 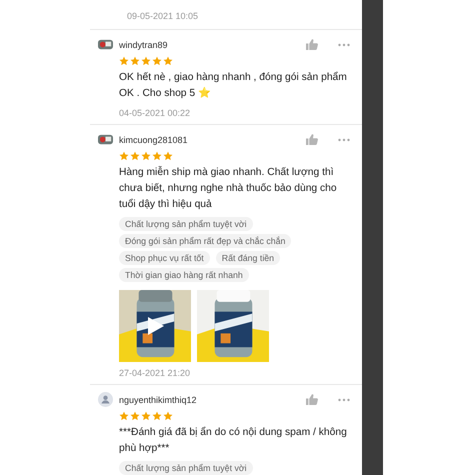 What do you see at coordinates (248, 258) in the screenshot?
I see `review-tag: Rất đáng tiền` at bounding box center [248, 258].